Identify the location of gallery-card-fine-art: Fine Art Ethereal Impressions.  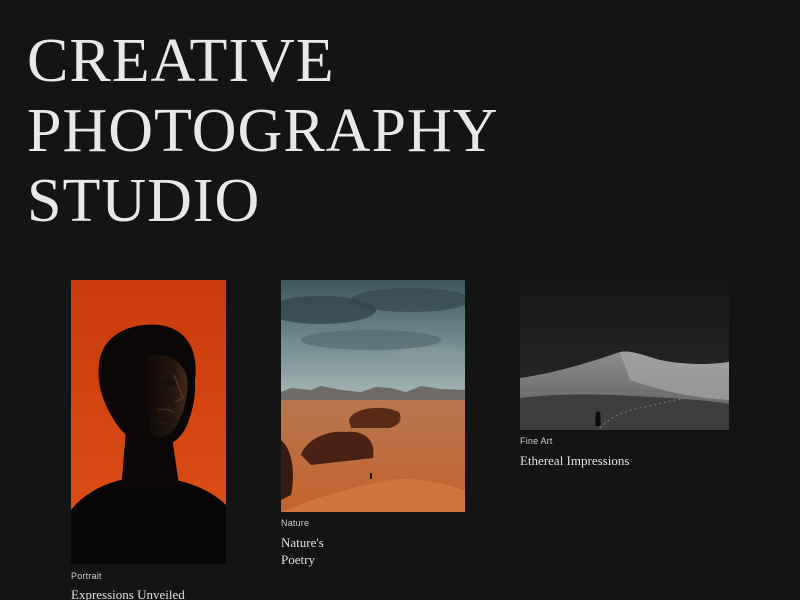
(624, 380).